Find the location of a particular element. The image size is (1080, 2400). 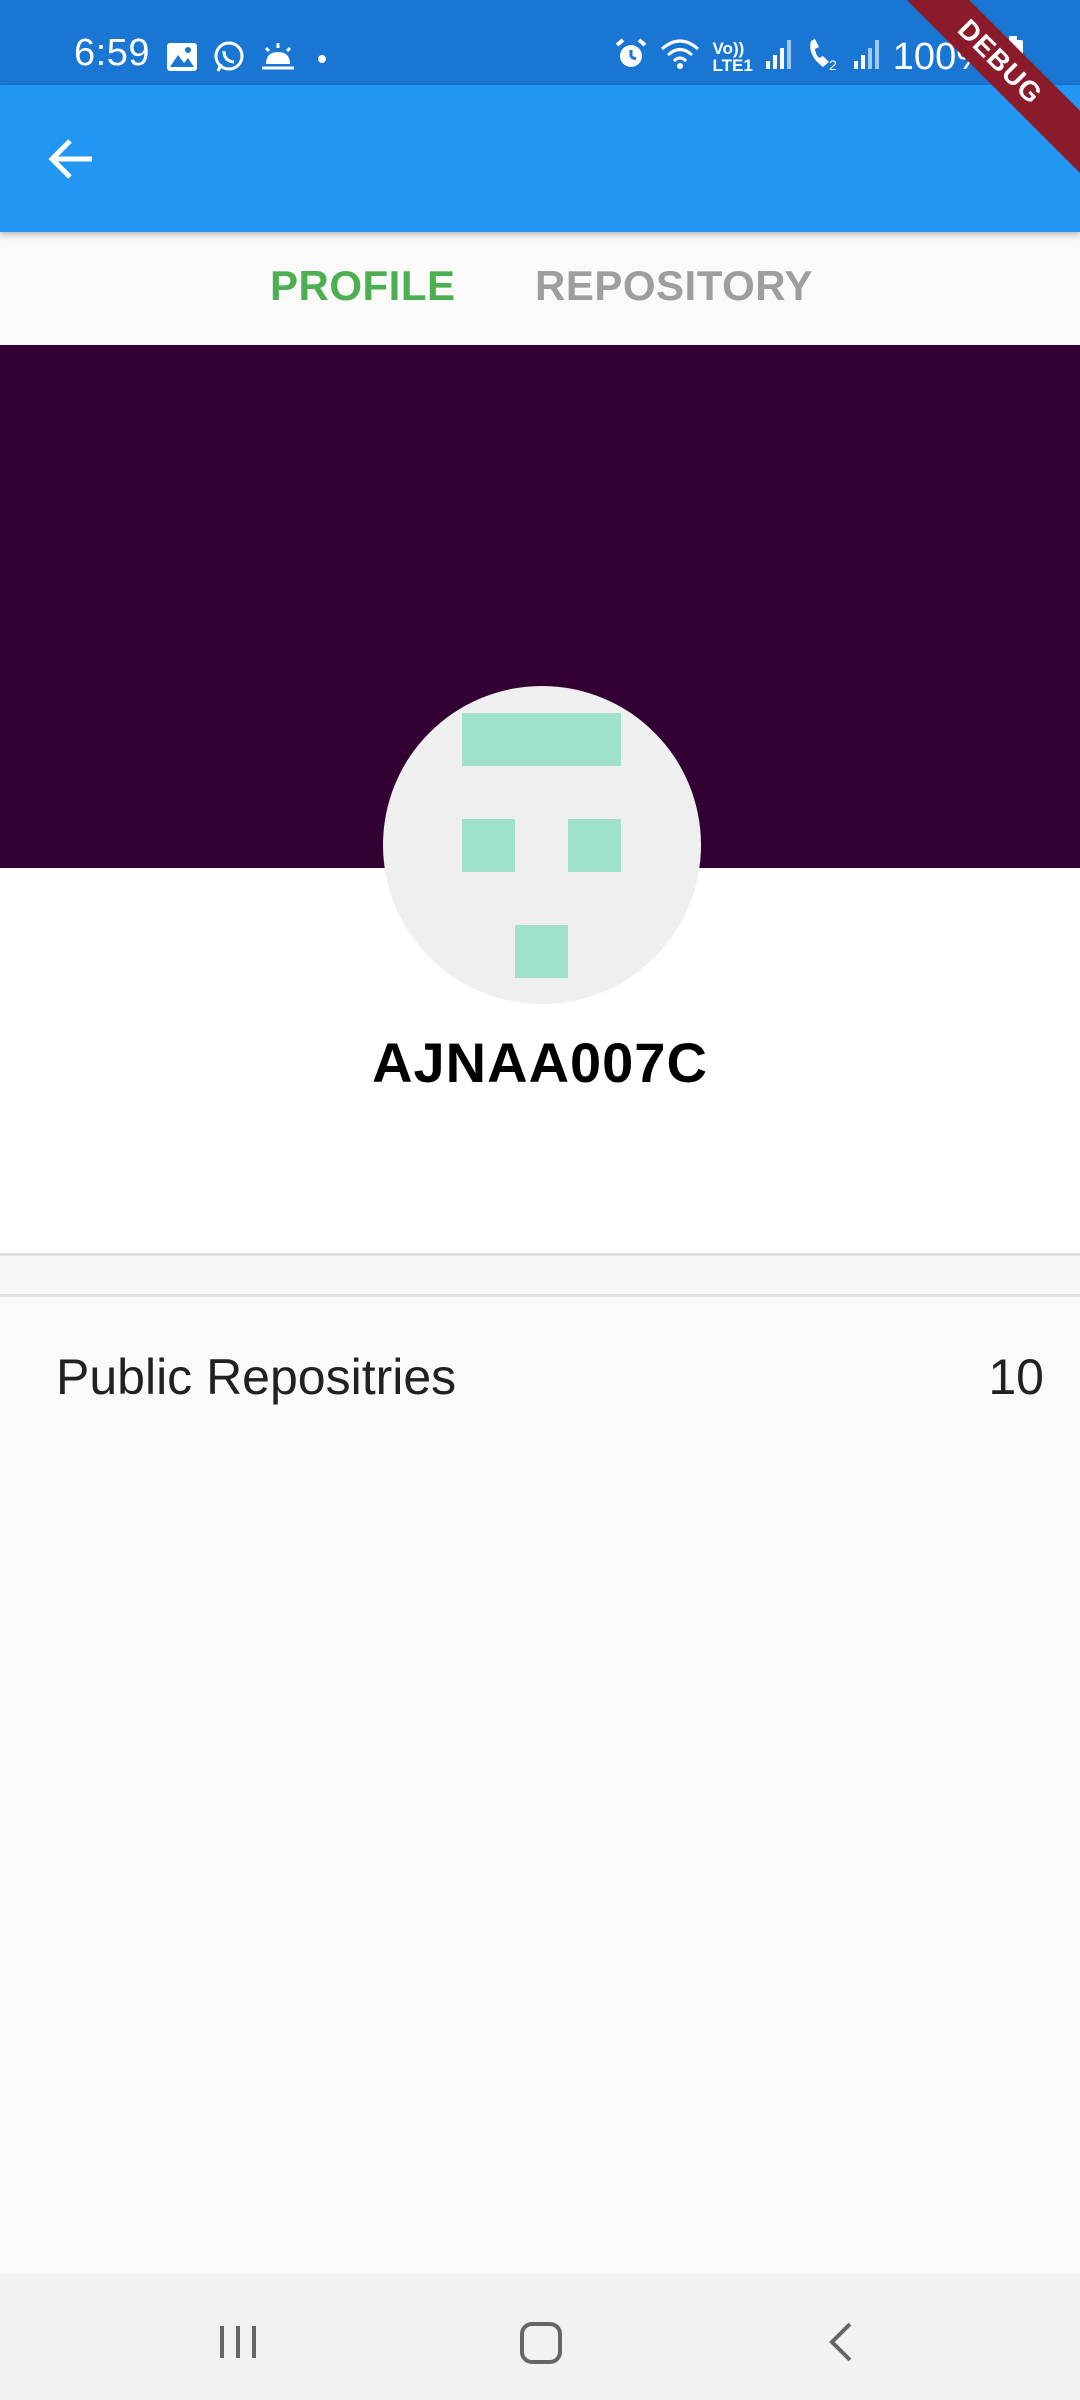

alarm-icon is located at coordinates (631, 56).